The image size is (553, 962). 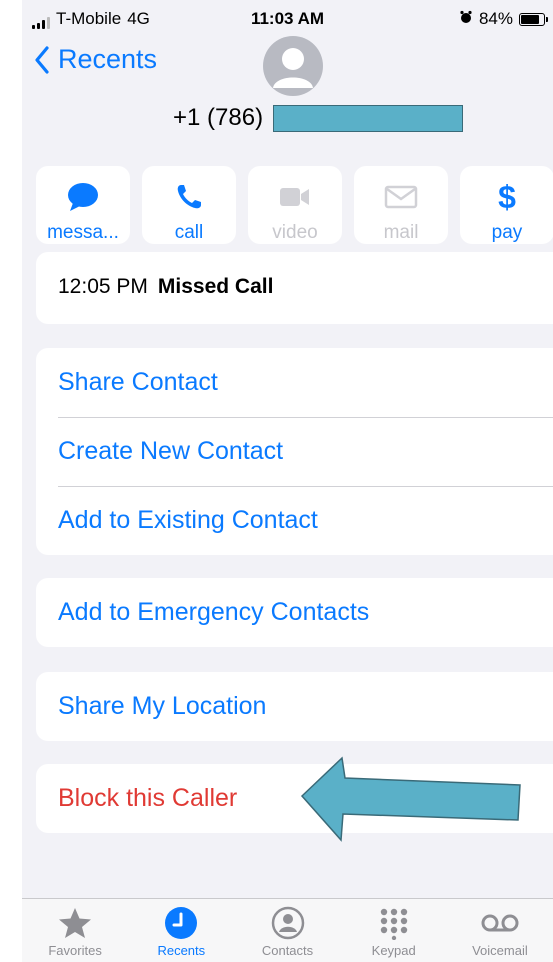 I want to click on call-label: call, so click(x=189, y=232).